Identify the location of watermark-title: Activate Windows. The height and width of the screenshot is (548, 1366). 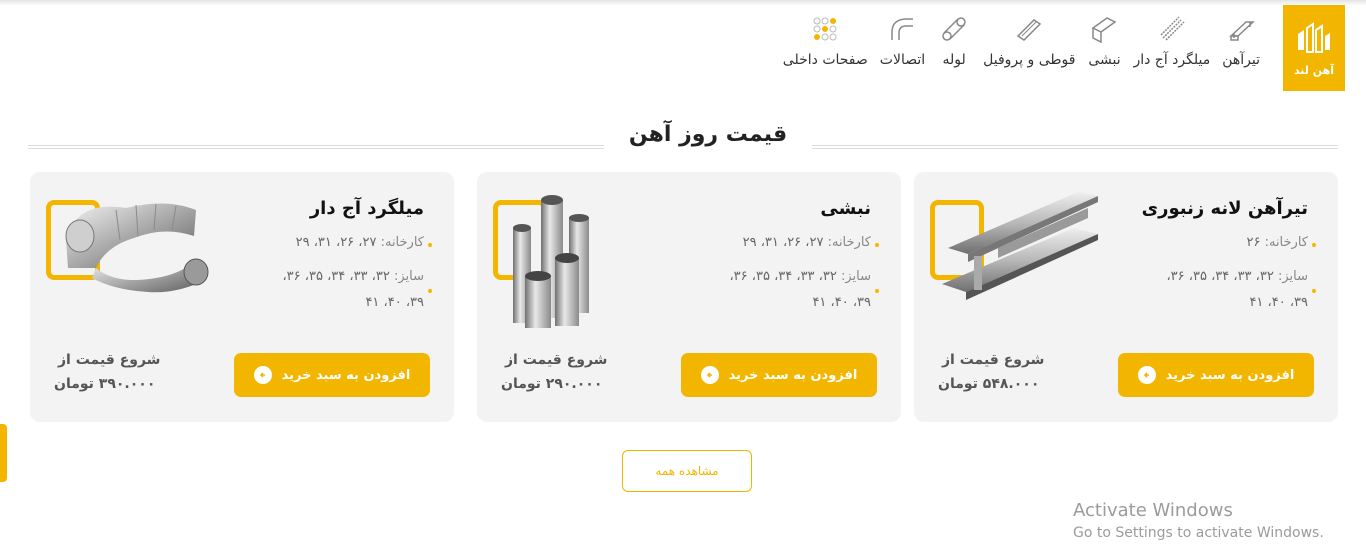
(1153, 510).